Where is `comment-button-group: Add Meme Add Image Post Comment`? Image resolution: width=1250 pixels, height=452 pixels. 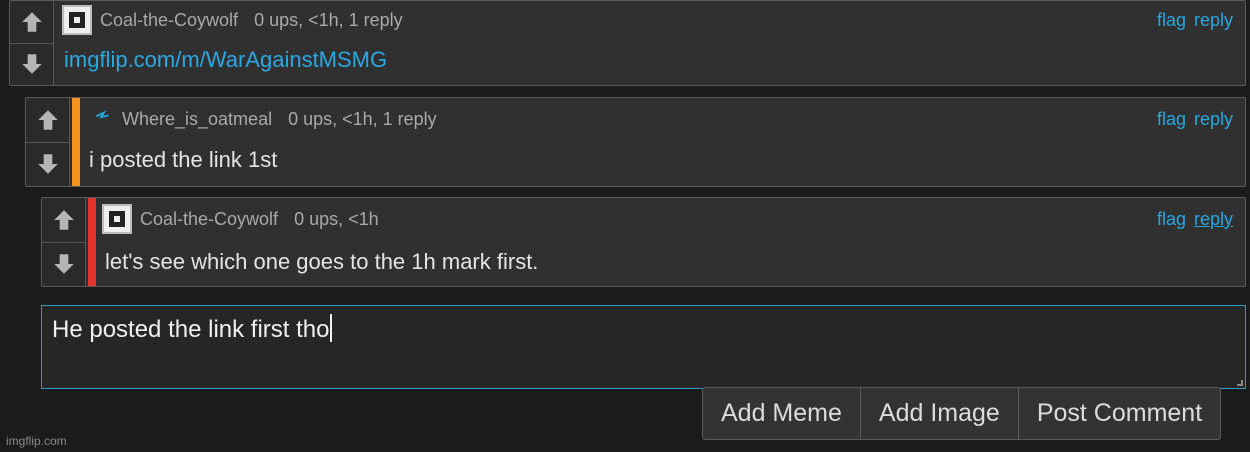
comment-button-group: Add Meme Add Image Post Comment is located at coordinates (962, 413).